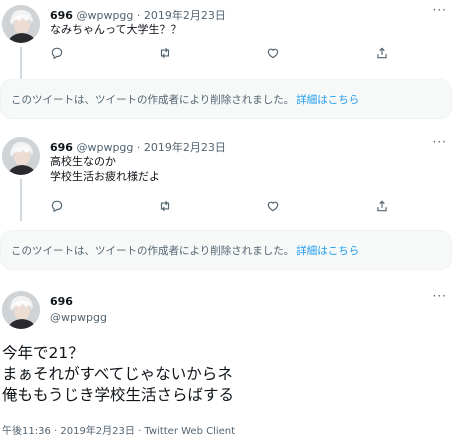 This screenshot has height=437, width=457. I want to click on main-tweet-text: 今年で21？ まぁそれがすべてじゃないからネ 俺ももうじき学校生活さらばする, so click(118, 374).